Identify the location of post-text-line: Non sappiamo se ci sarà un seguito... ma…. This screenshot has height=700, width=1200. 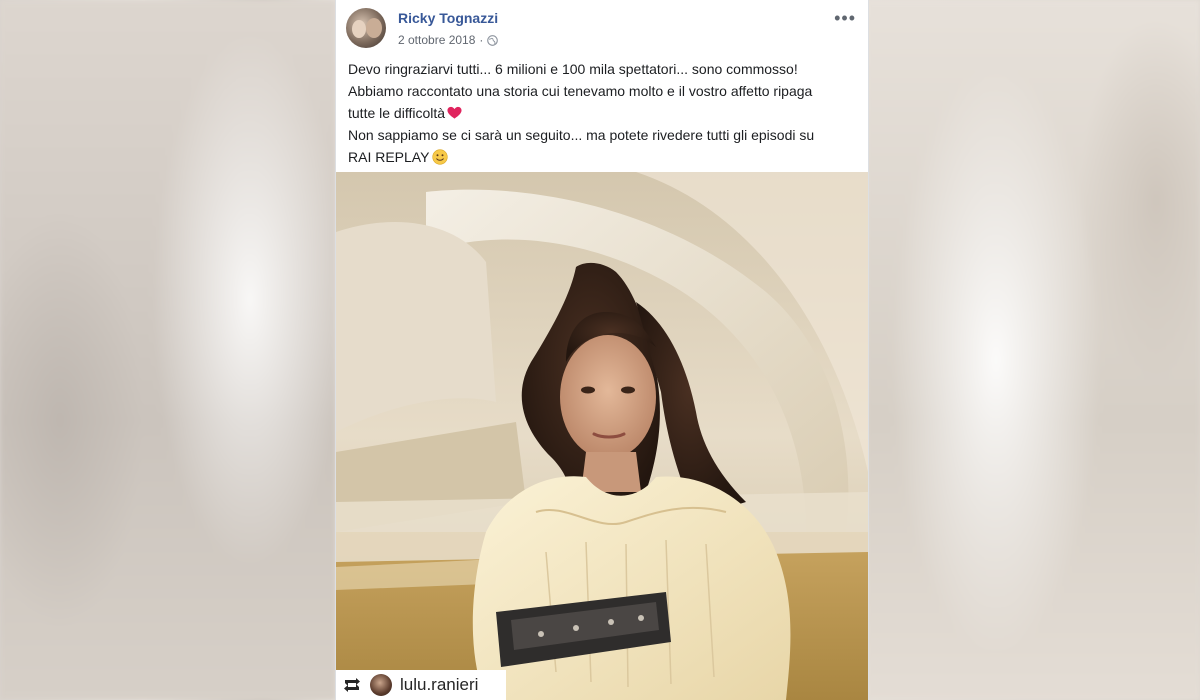
(581, 135).